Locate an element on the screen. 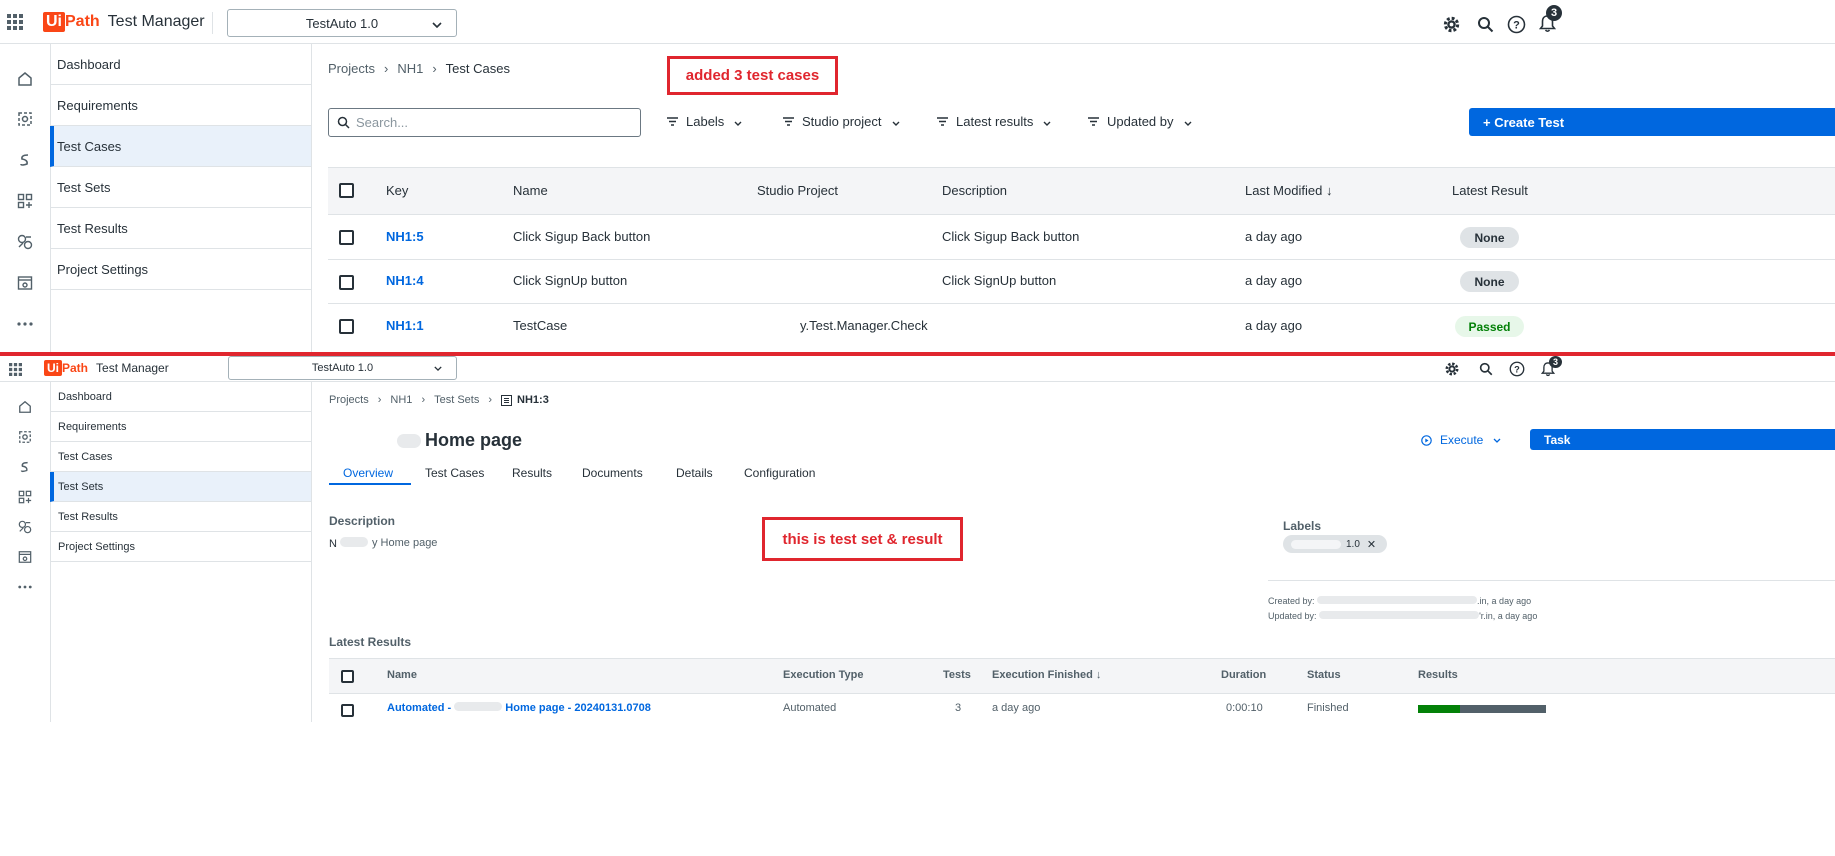 Image resolution: width=1835 pixels, height=856 pixels. test-case-key-link: NH1:4 is located at coordinates (405, 280).